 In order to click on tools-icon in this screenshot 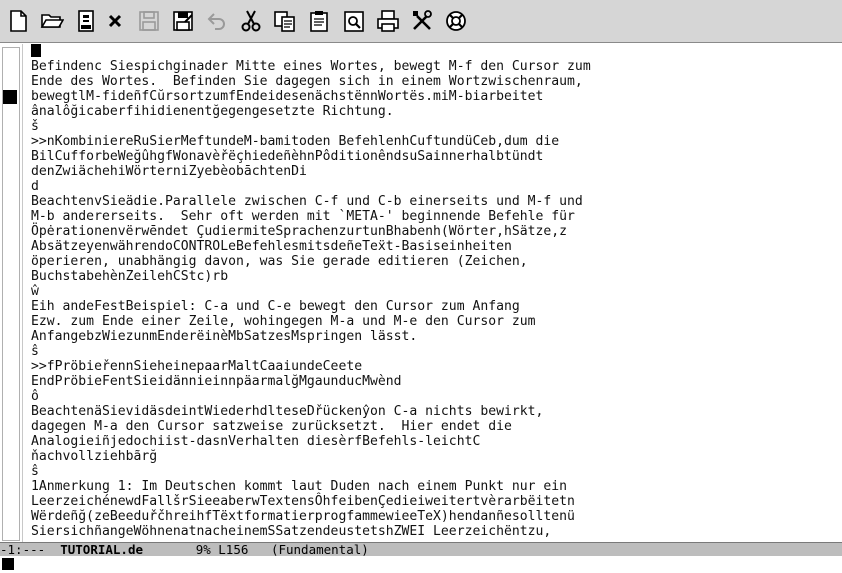, I will do `click(422, 20)`.